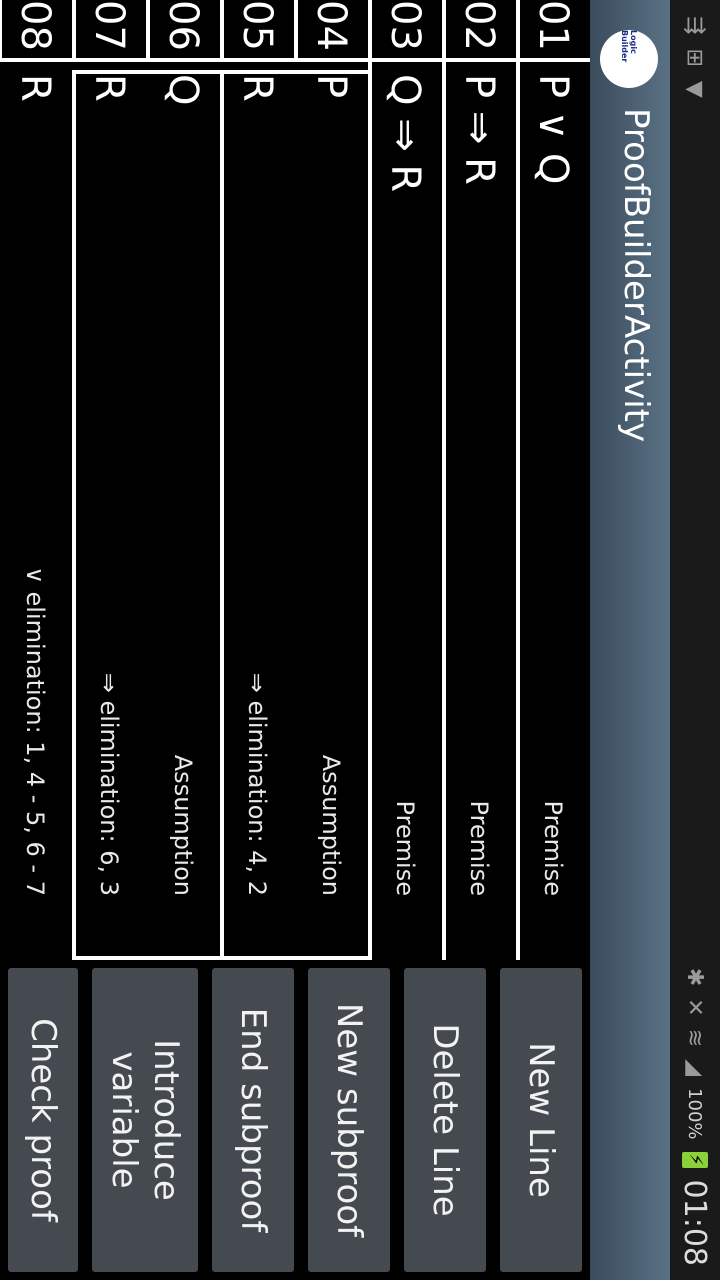 Image resolution: width=720 pixels, height=1280 pixels. I want to click on bluetooth-icon: ✱, so click(695, 977).